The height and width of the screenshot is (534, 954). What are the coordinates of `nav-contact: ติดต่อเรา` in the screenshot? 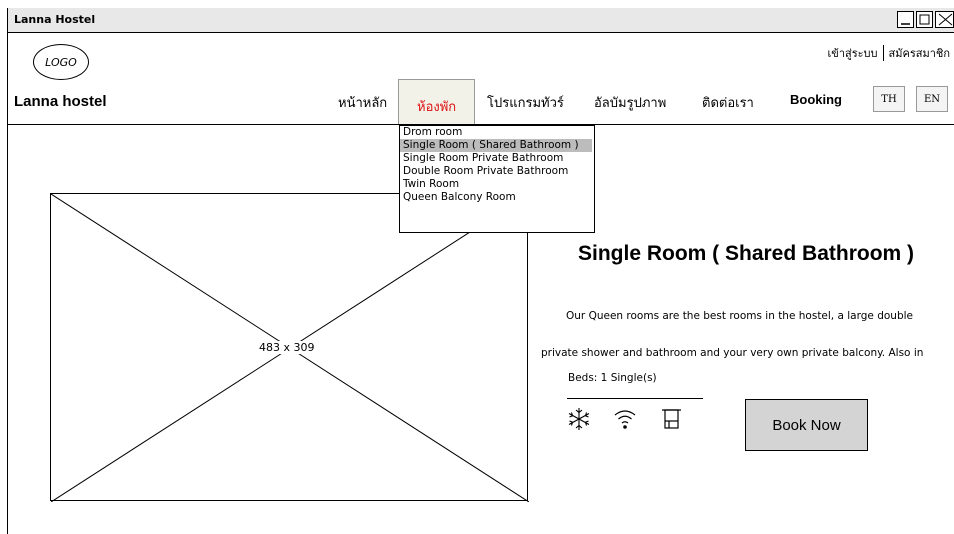 It's located at (728, 102).